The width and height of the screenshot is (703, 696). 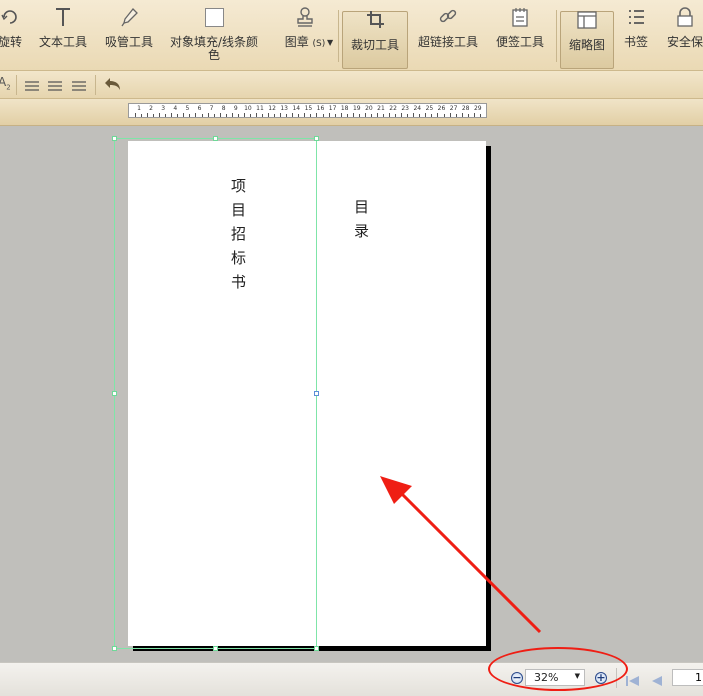 What do you see at coordinates (316, 393) in the screenshot?
I see `crop-handle-middle-right` at bounding box center [316, 393].